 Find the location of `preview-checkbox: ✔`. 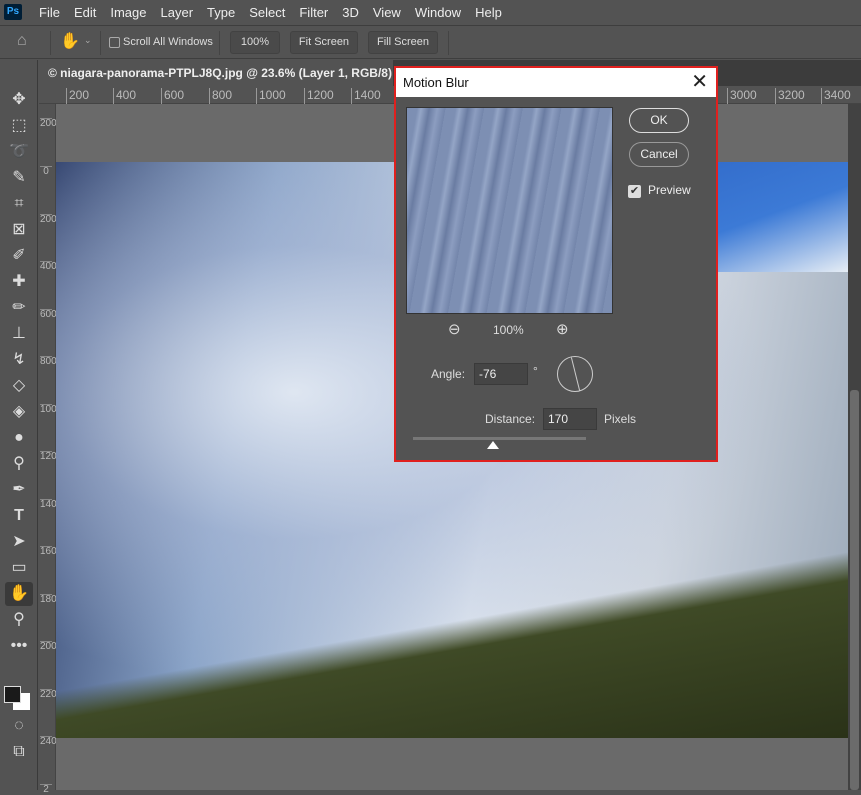

preview-checkbox: ✔ is located at coordinates (634, 191).